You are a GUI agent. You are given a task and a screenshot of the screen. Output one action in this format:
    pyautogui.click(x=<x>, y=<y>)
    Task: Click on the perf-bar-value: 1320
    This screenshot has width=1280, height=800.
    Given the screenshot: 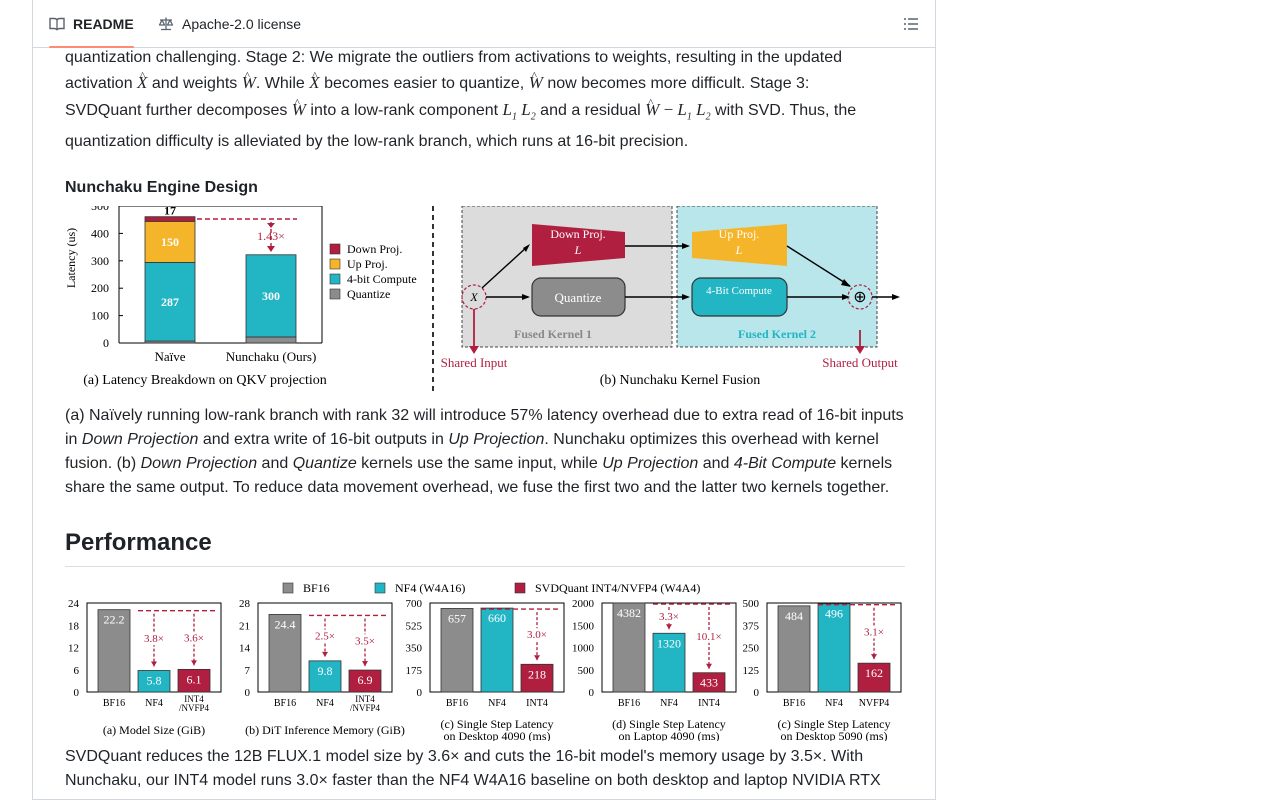 What is the action you would take?
    pyautogui.click(x=669, y=644)
    